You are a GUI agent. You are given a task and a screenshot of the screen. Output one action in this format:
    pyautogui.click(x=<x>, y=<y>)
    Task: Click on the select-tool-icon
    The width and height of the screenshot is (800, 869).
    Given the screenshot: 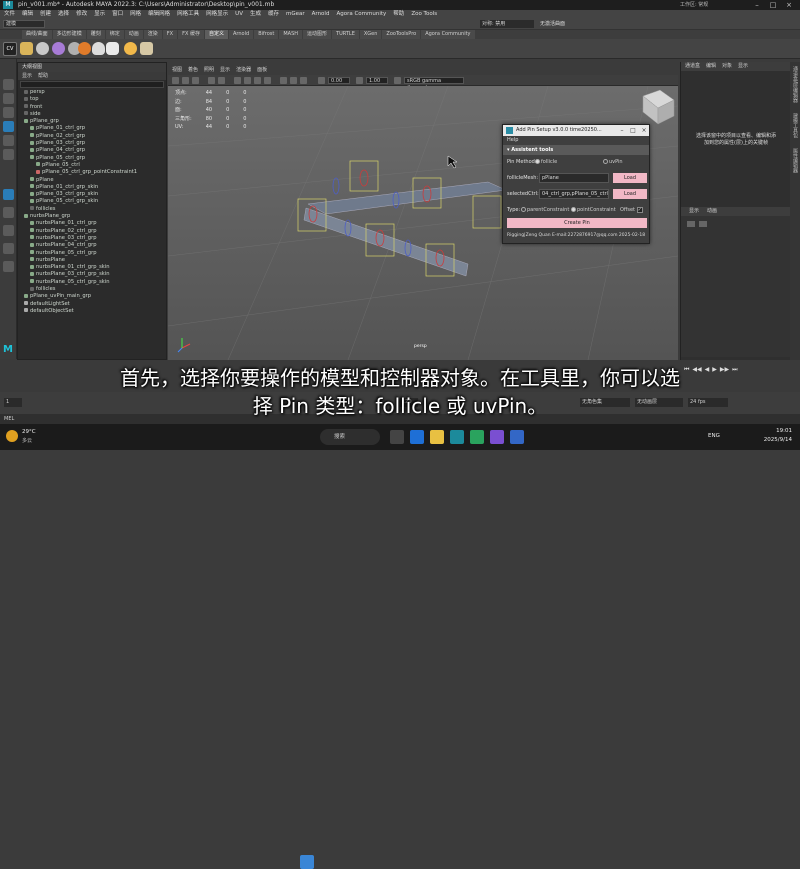 What is the action you would take?
    pyautogui.click(x=8, y=84)
    